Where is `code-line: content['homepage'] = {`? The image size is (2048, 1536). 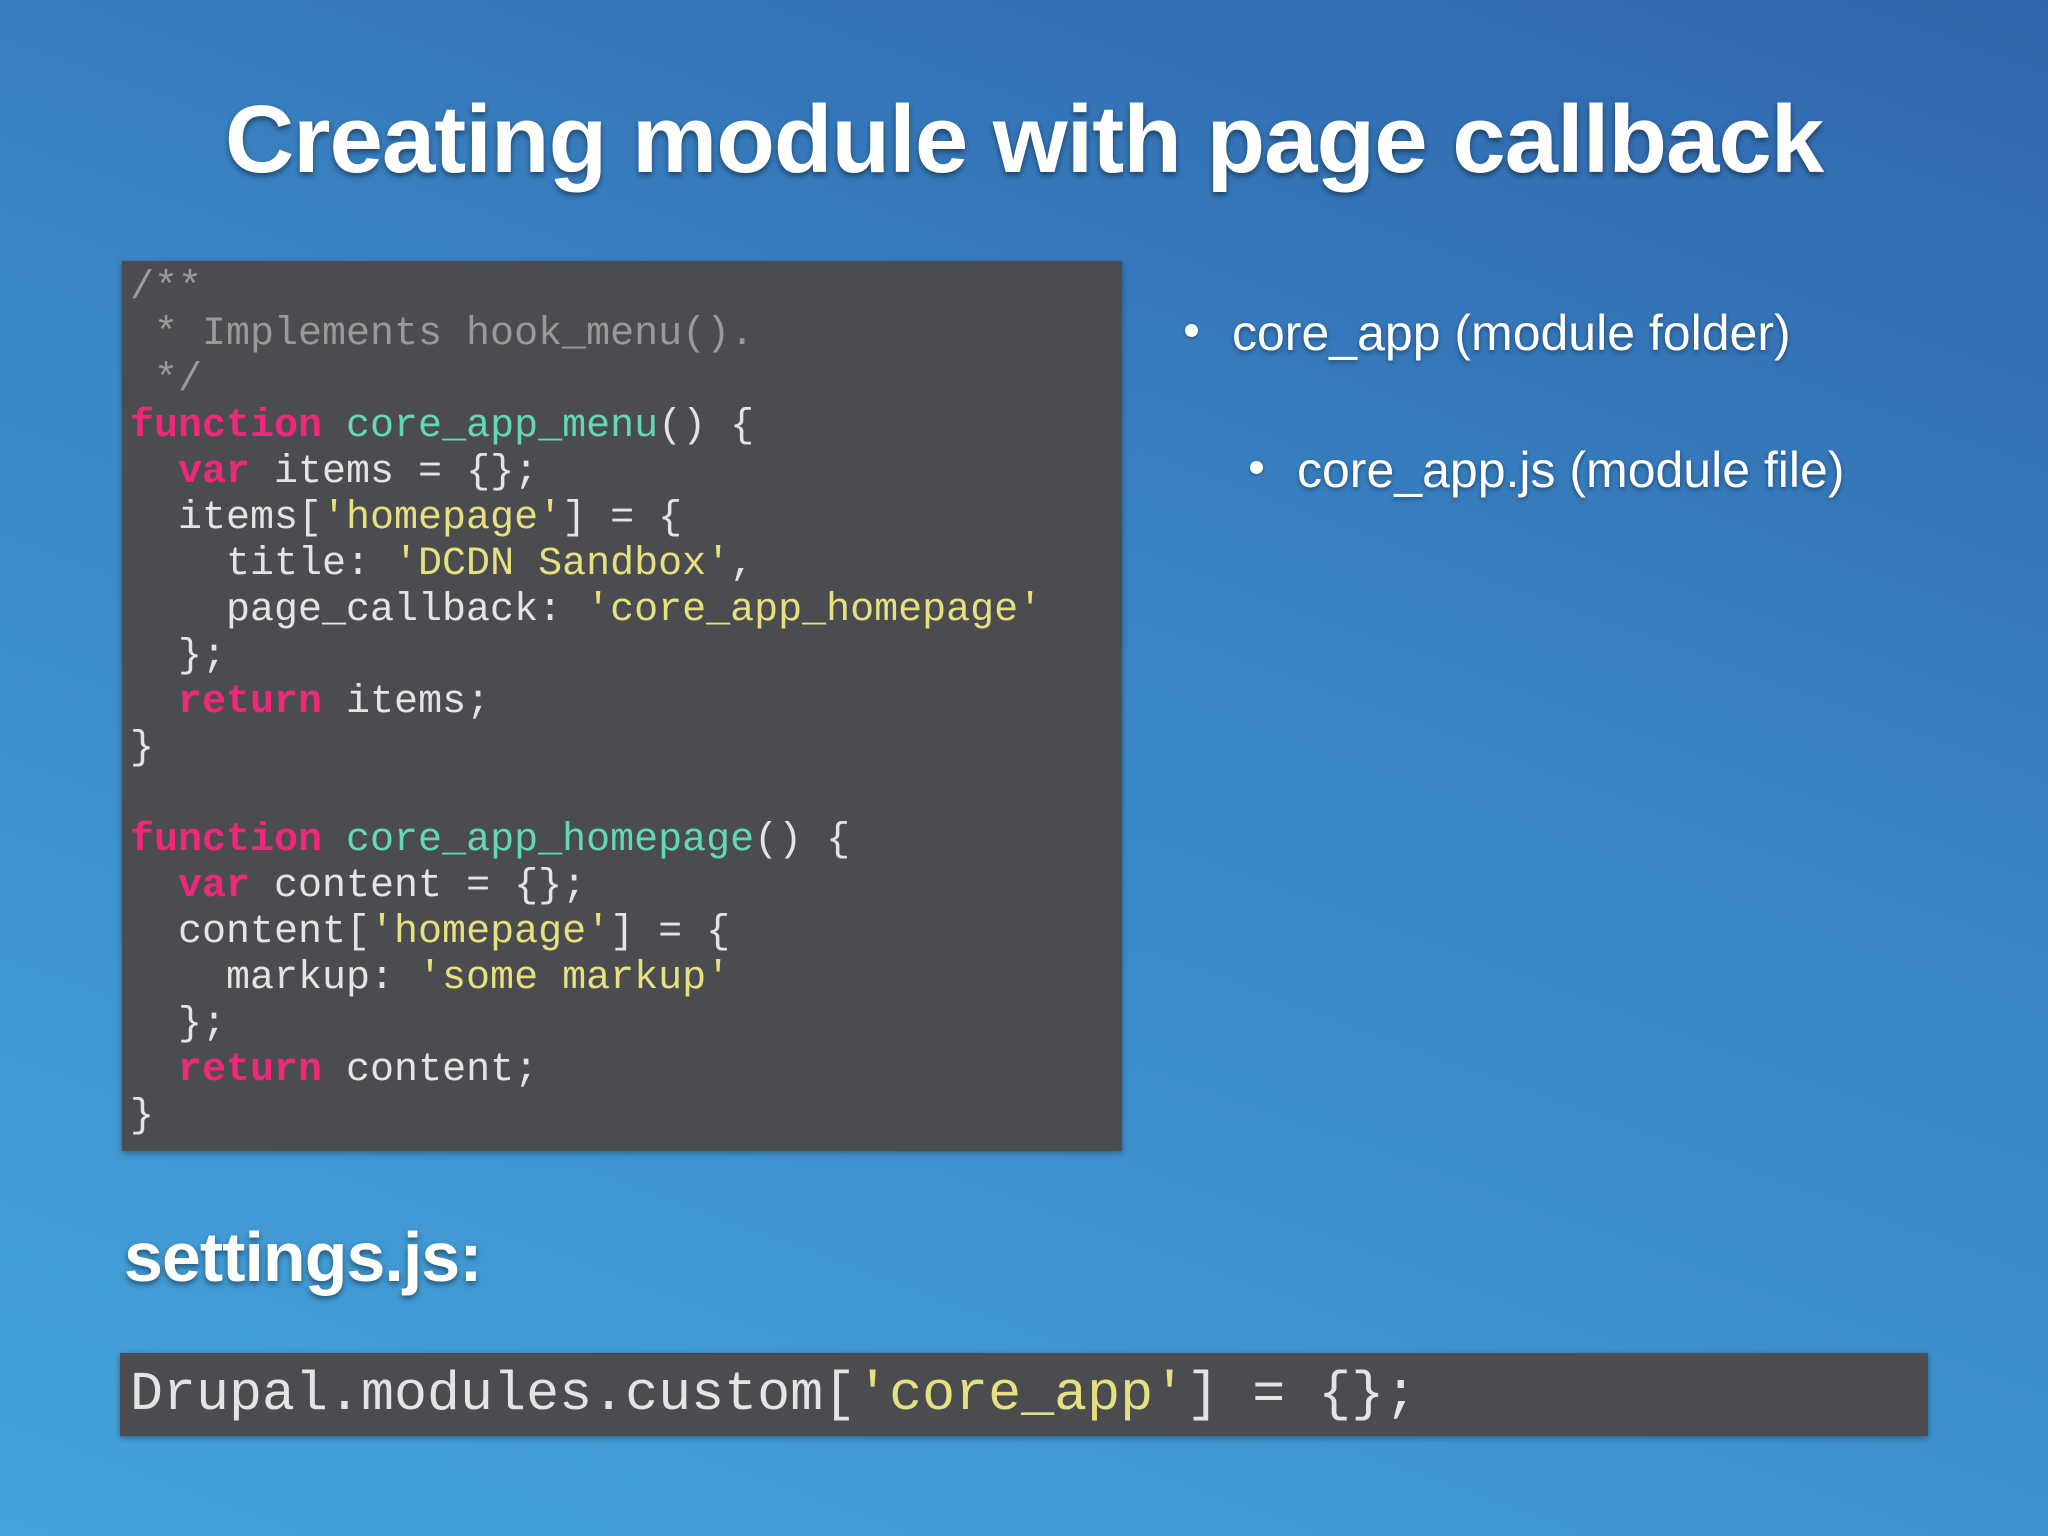 code-line: content['homepage'] = { is located at coordinates (626, 933).